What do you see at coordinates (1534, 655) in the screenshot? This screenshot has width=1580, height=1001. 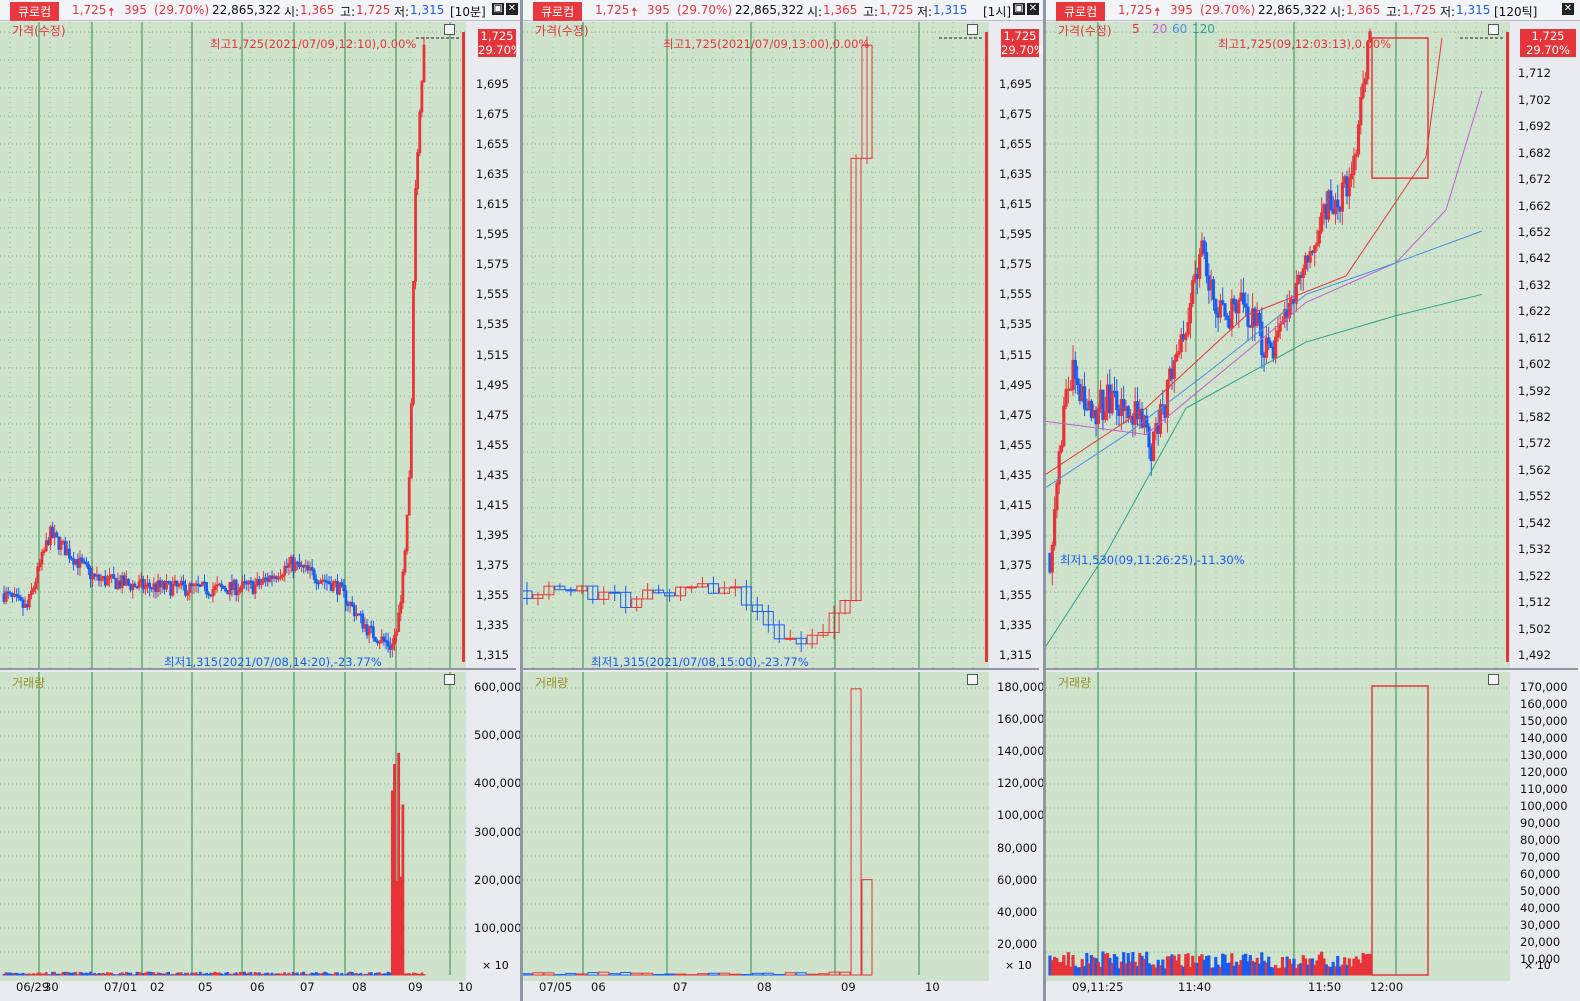 I see `price-tick-label: 1,492` at bounding box center [1534, 655].